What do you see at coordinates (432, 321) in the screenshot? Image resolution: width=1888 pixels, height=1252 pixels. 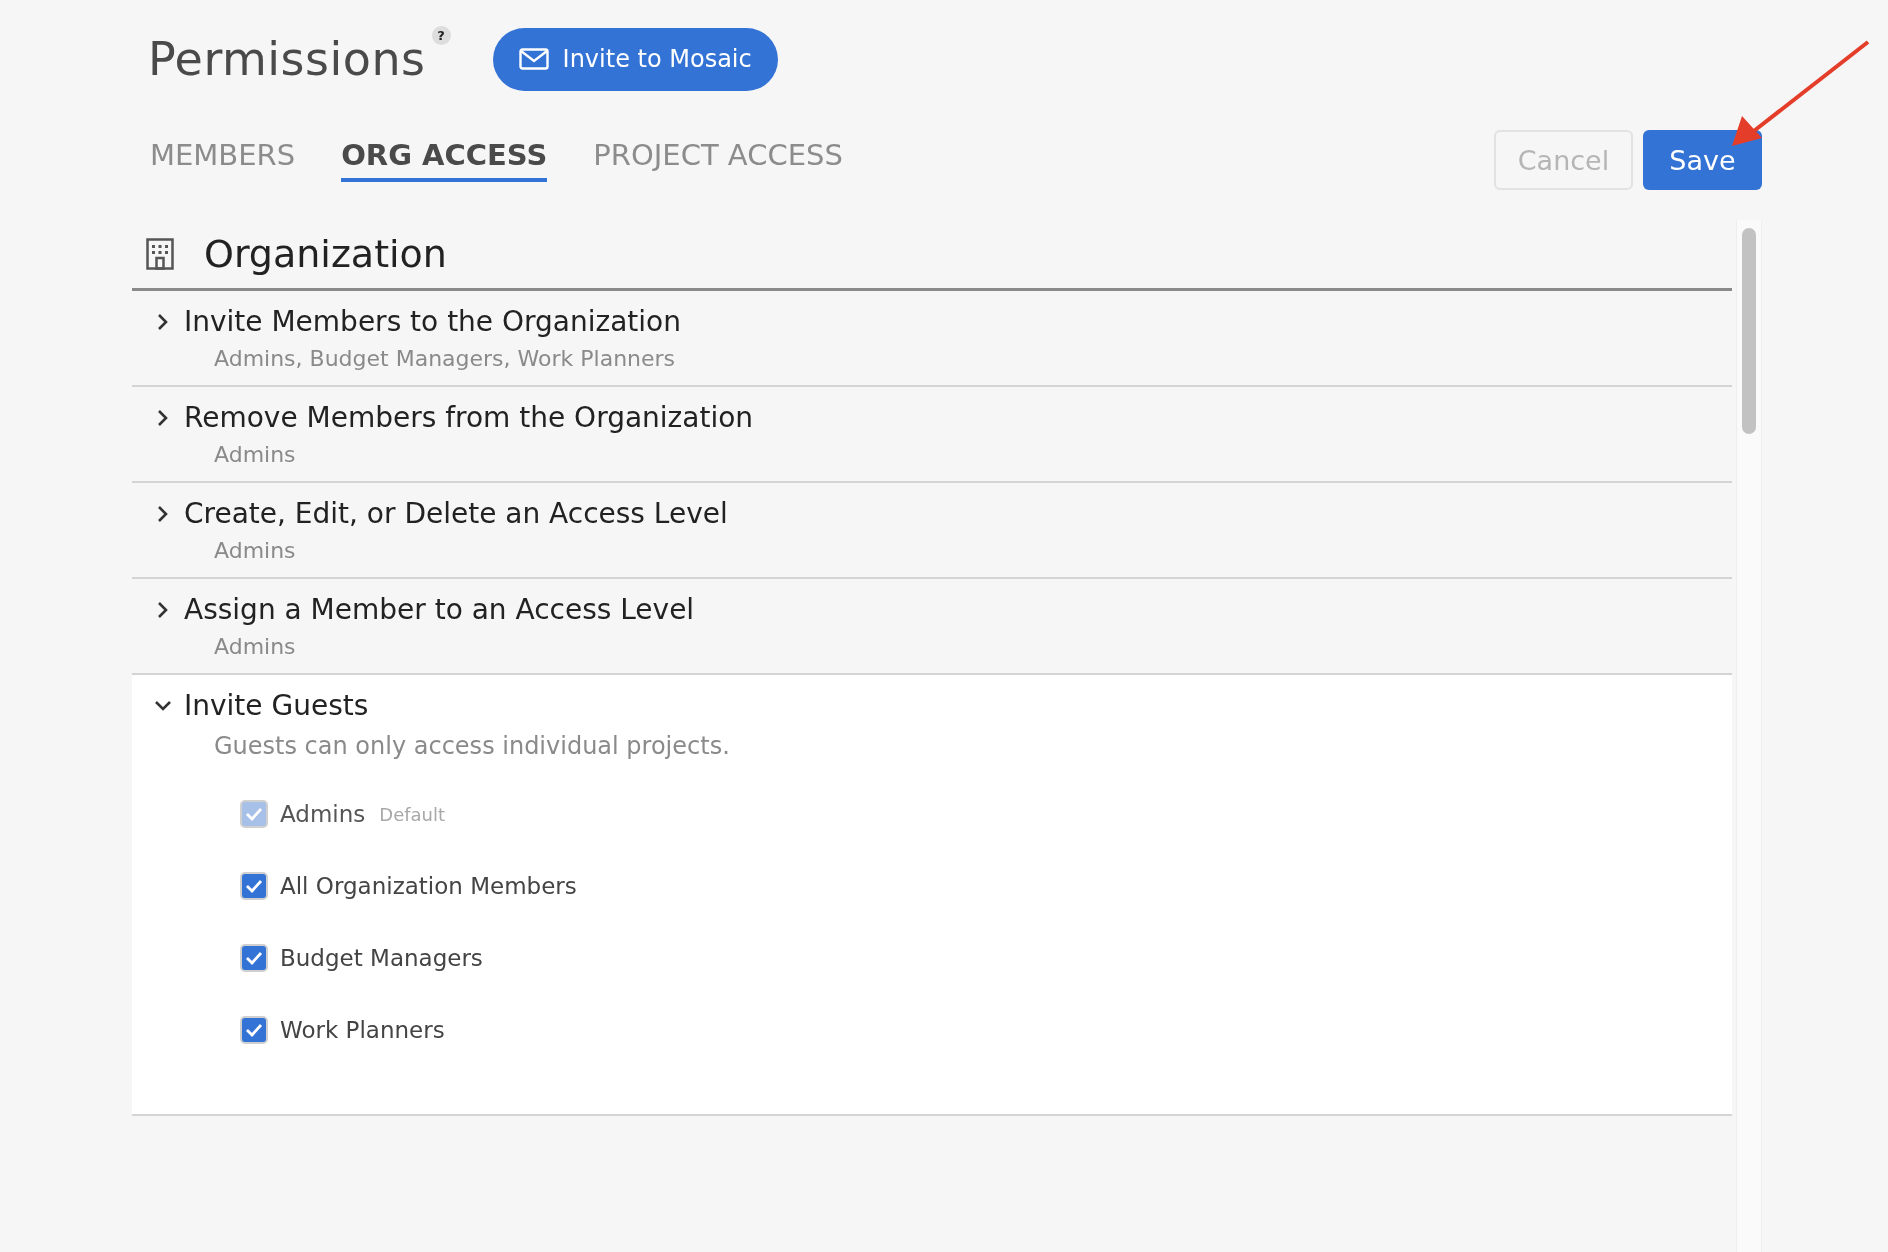 I see `permission-title: Invite Members to the Organization` at bounding box center [432, 321].